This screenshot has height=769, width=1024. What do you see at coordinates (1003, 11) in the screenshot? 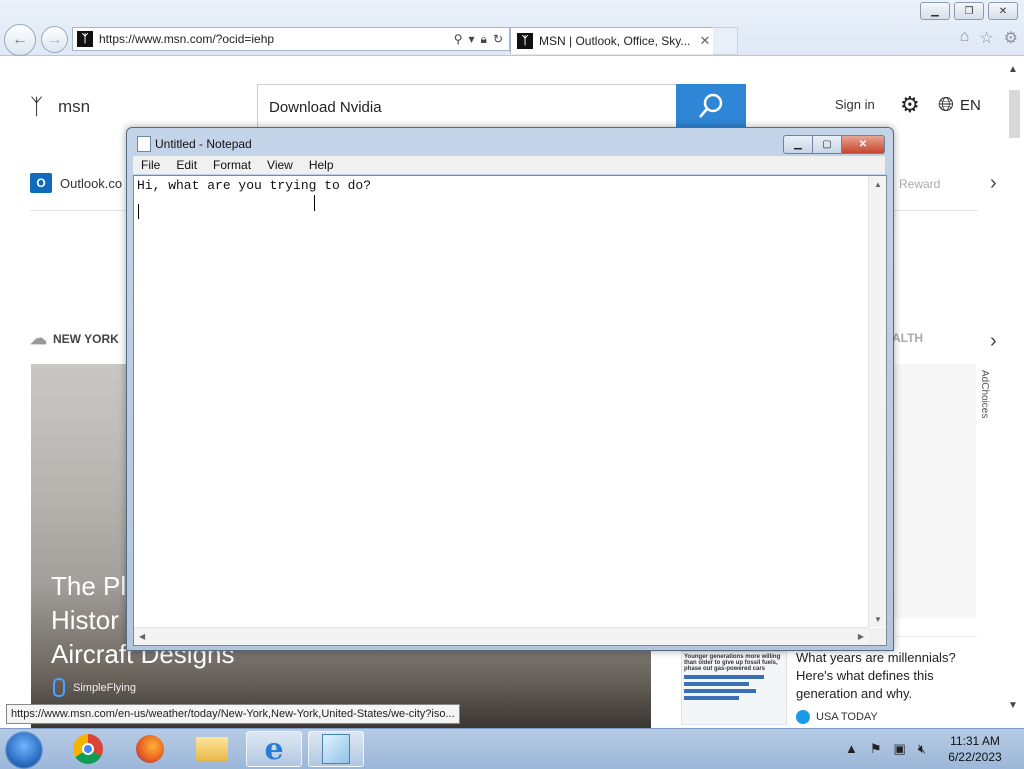
I see `browser-close-button: ✕` at bounding box center [1003, 11].